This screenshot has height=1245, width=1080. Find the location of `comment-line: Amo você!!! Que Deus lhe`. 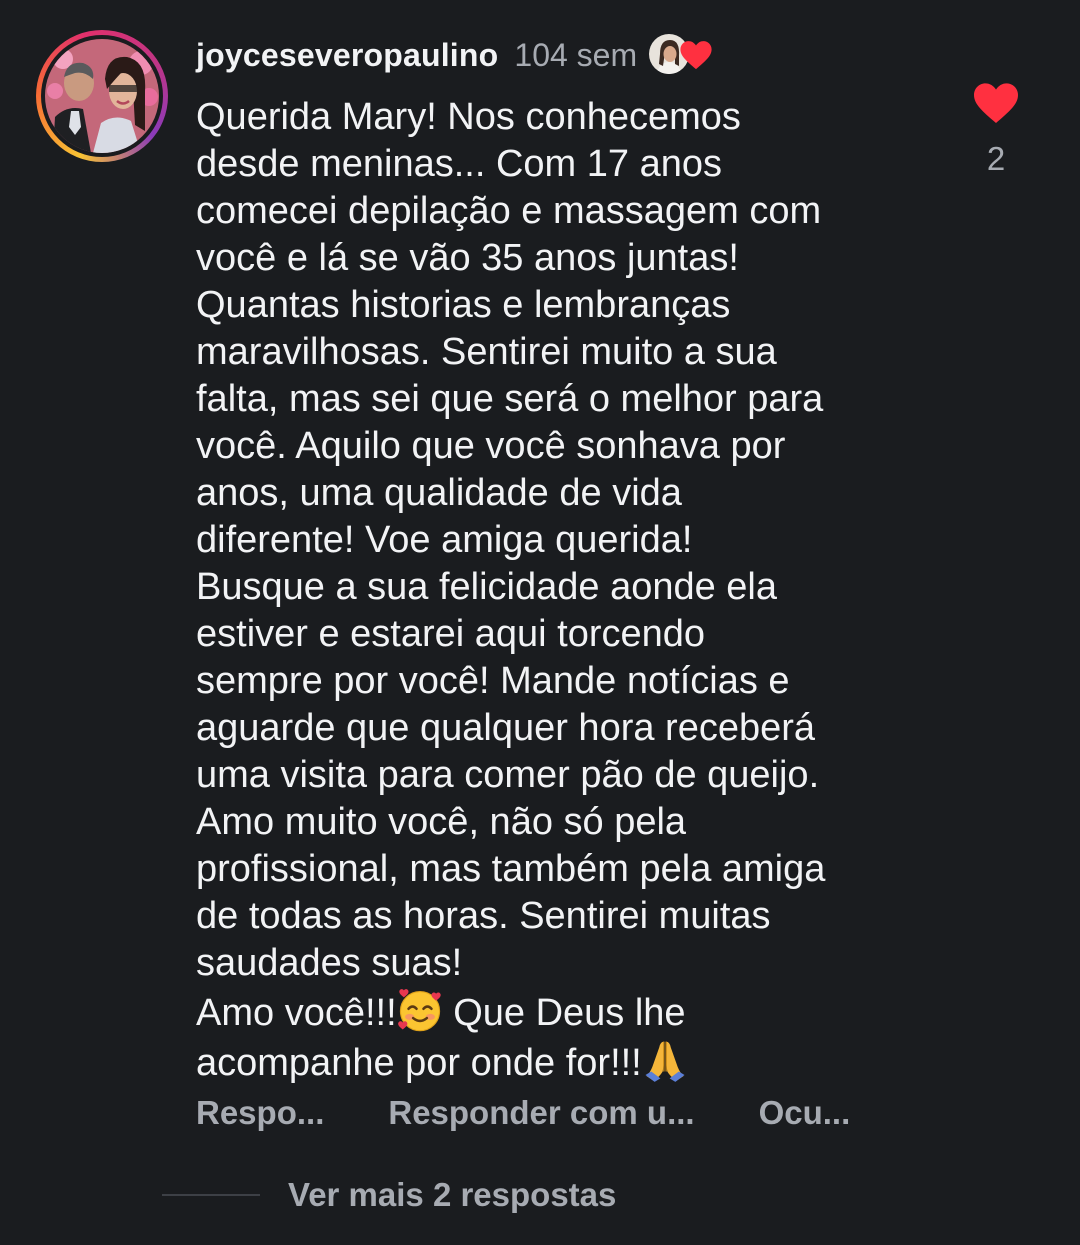

comment-line: Amo você!!! Que Deus lhe is located at coordinates (566, 1012).